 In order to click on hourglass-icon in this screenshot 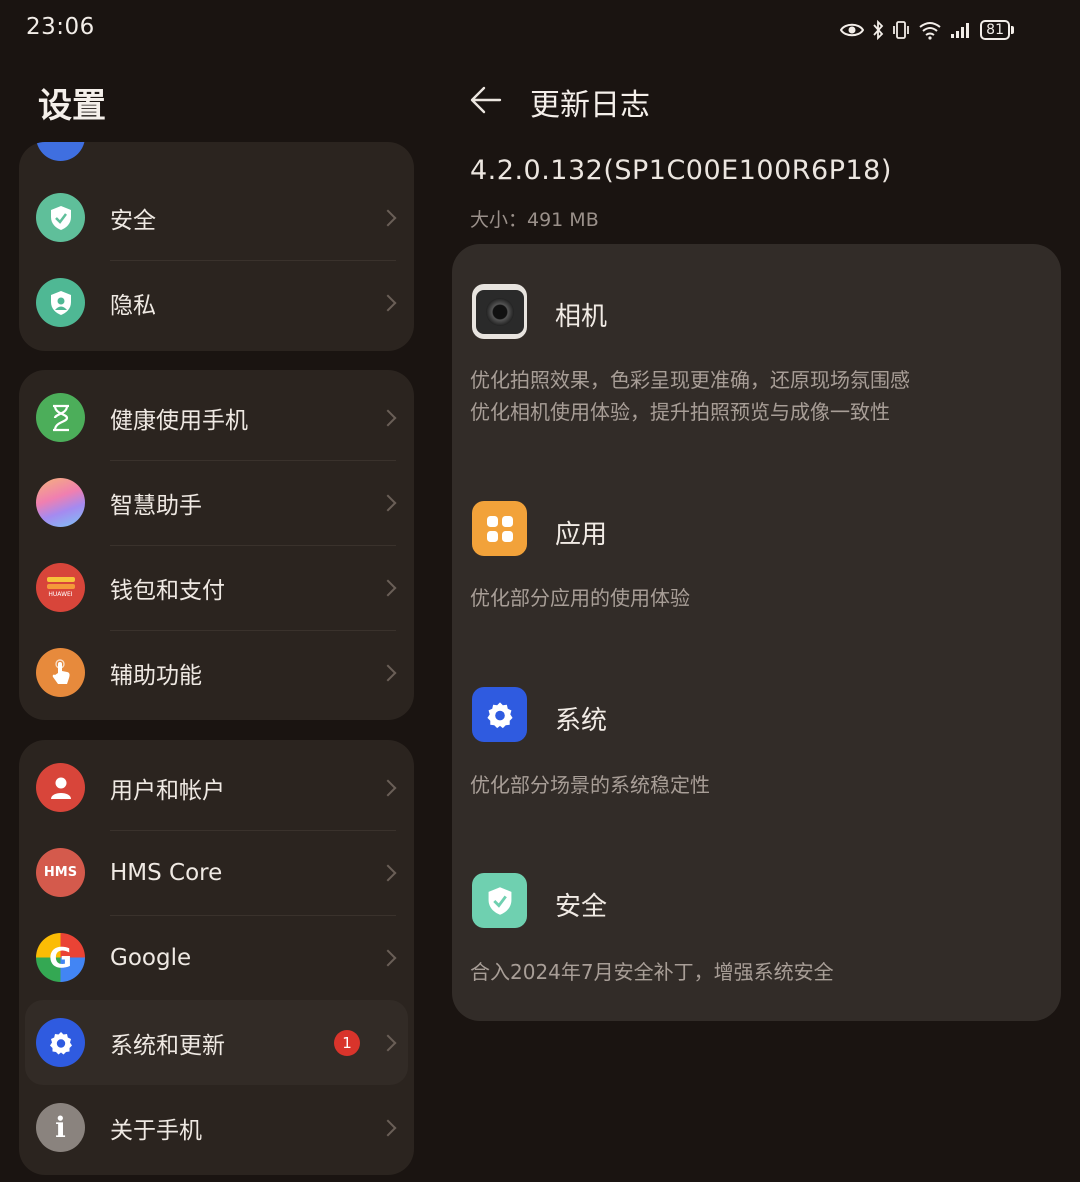, I will do `click(60, 417)`.